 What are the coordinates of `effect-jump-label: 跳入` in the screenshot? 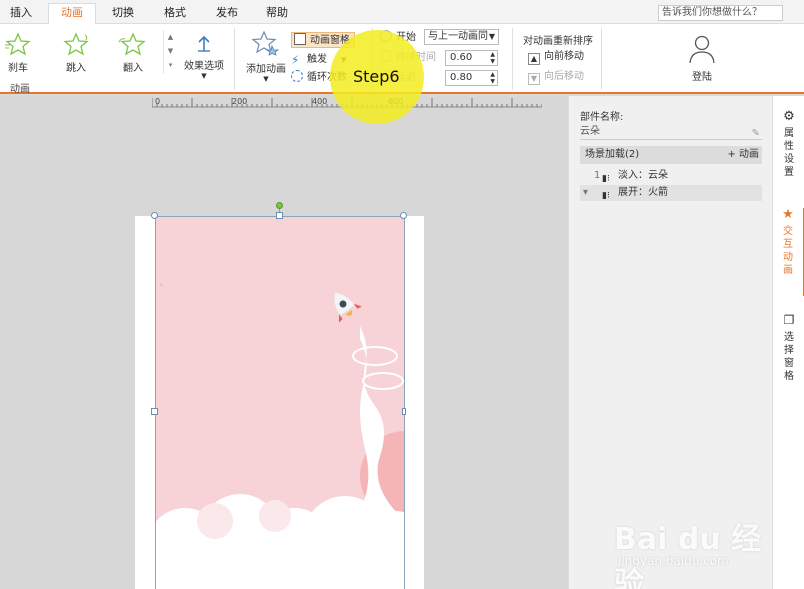 It's located at (76, 68).